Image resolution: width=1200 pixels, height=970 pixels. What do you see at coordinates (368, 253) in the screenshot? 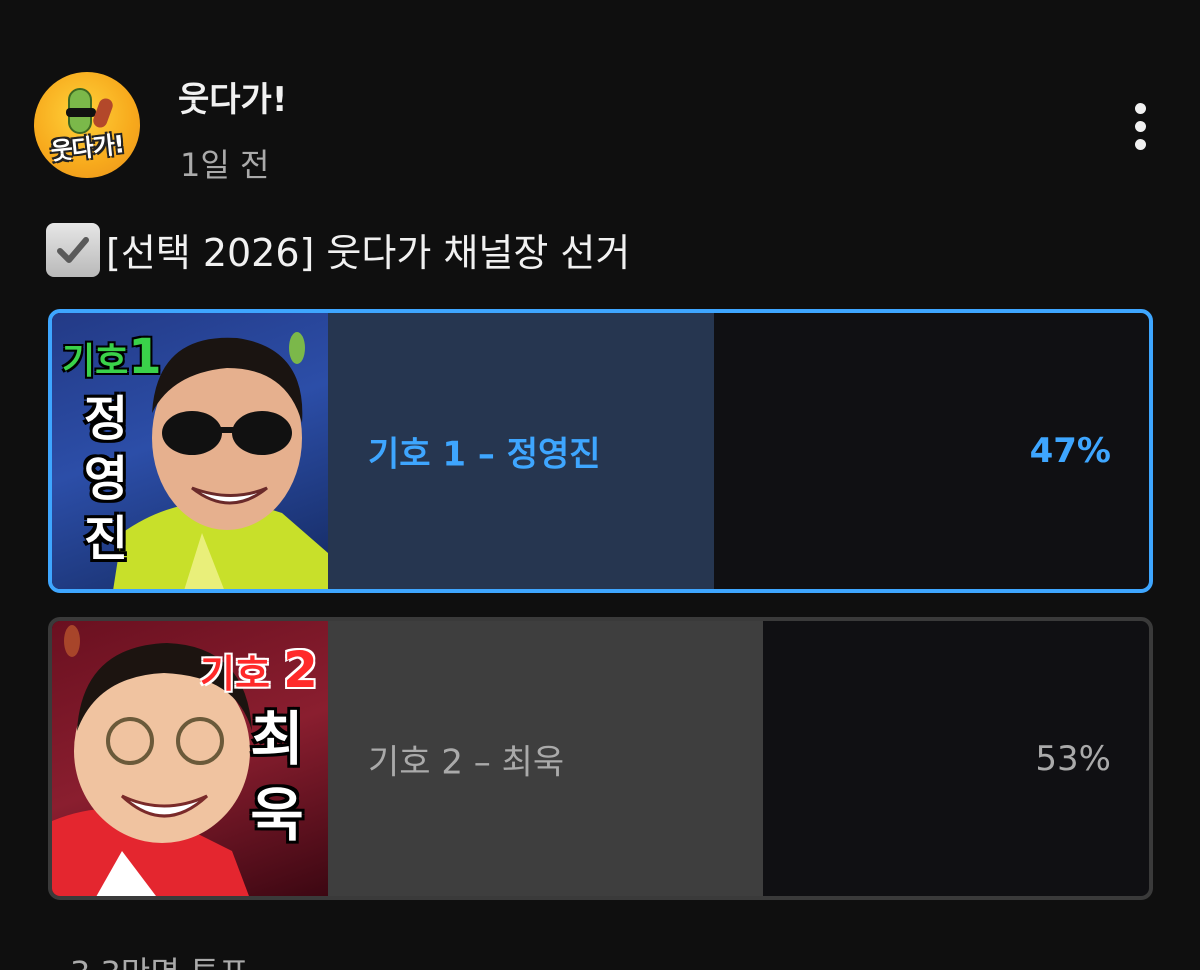
I see `post-title-text: [선택 2026] 웃다가 채널장 선거` at bounding box center [368, 253].